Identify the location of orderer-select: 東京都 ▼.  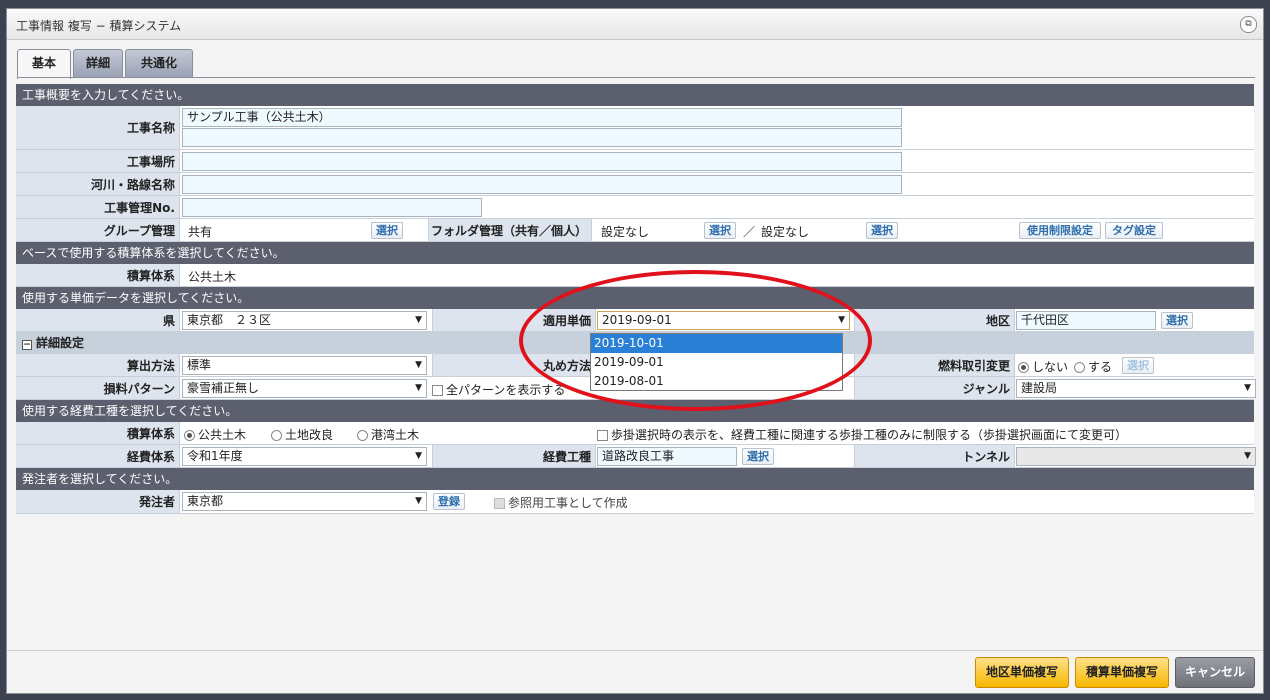
(304, 501).